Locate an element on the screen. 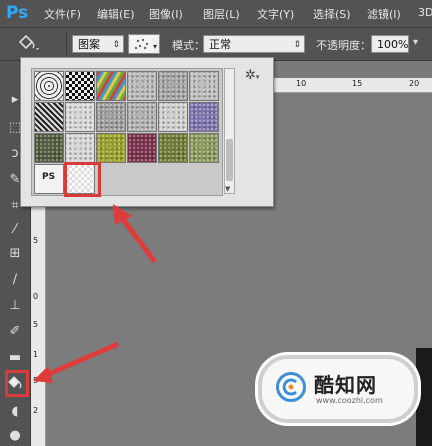 This screenshot has height=446, width=432. pattern-grid: PS is located at coordinates (127, 132).